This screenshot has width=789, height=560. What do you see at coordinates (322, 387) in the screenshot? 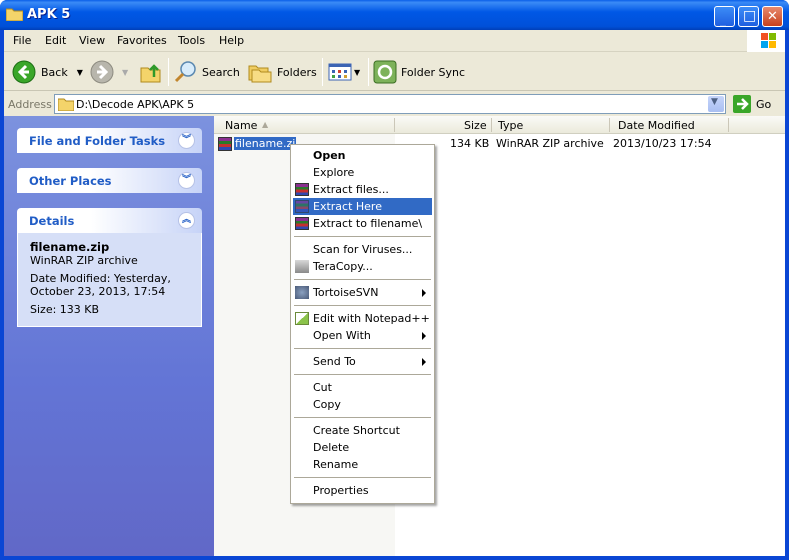
I see `menu-item-label: Cut` at bounding box center [322, 387].